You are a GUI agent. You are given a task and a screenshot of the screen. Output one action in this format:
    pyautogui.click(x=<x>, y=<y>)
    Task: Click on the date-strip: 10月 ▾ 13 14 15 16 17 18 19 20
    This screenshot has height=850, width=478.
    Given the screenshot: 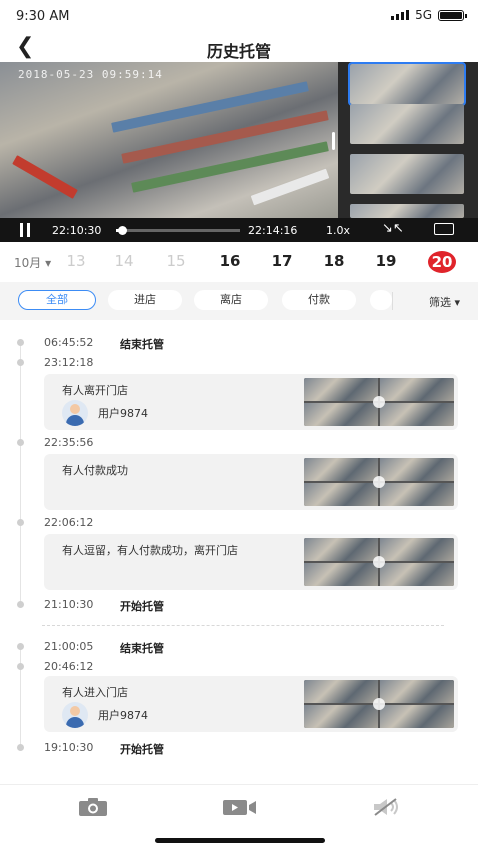 What is the action you would take?
    pyautogui.click(x=239, y=262)
    